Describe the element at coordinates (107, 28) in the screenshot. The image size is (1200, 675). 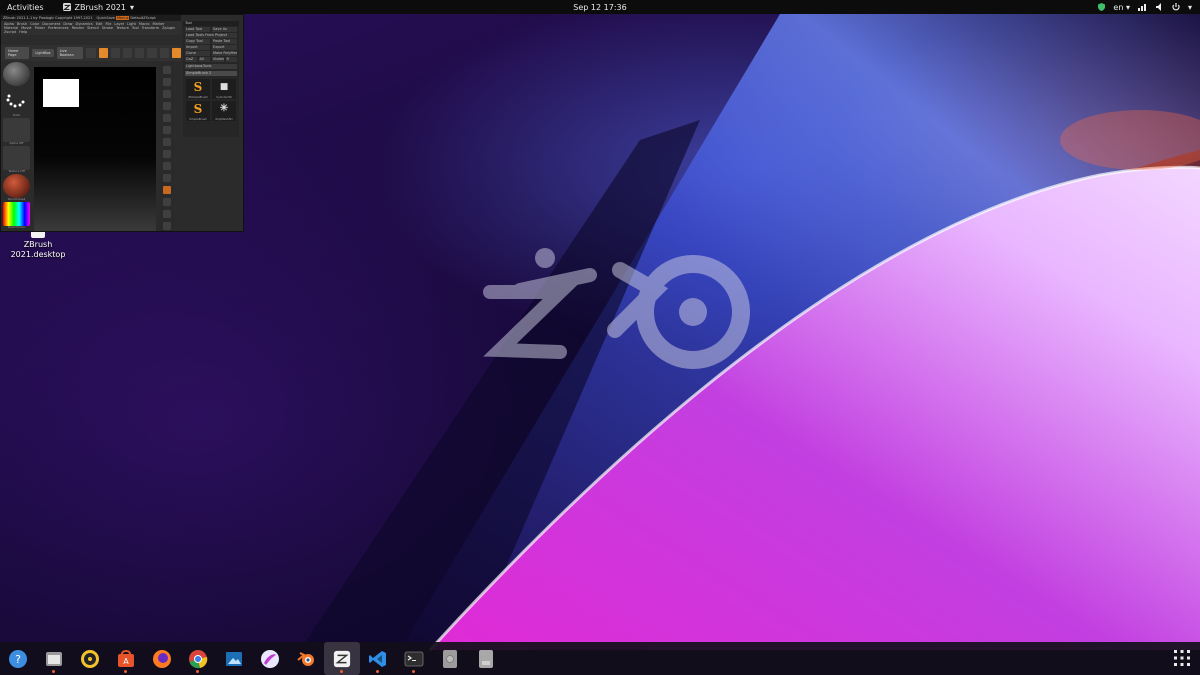
I see `zbrush-menu-stroke: Stroke` at that location.